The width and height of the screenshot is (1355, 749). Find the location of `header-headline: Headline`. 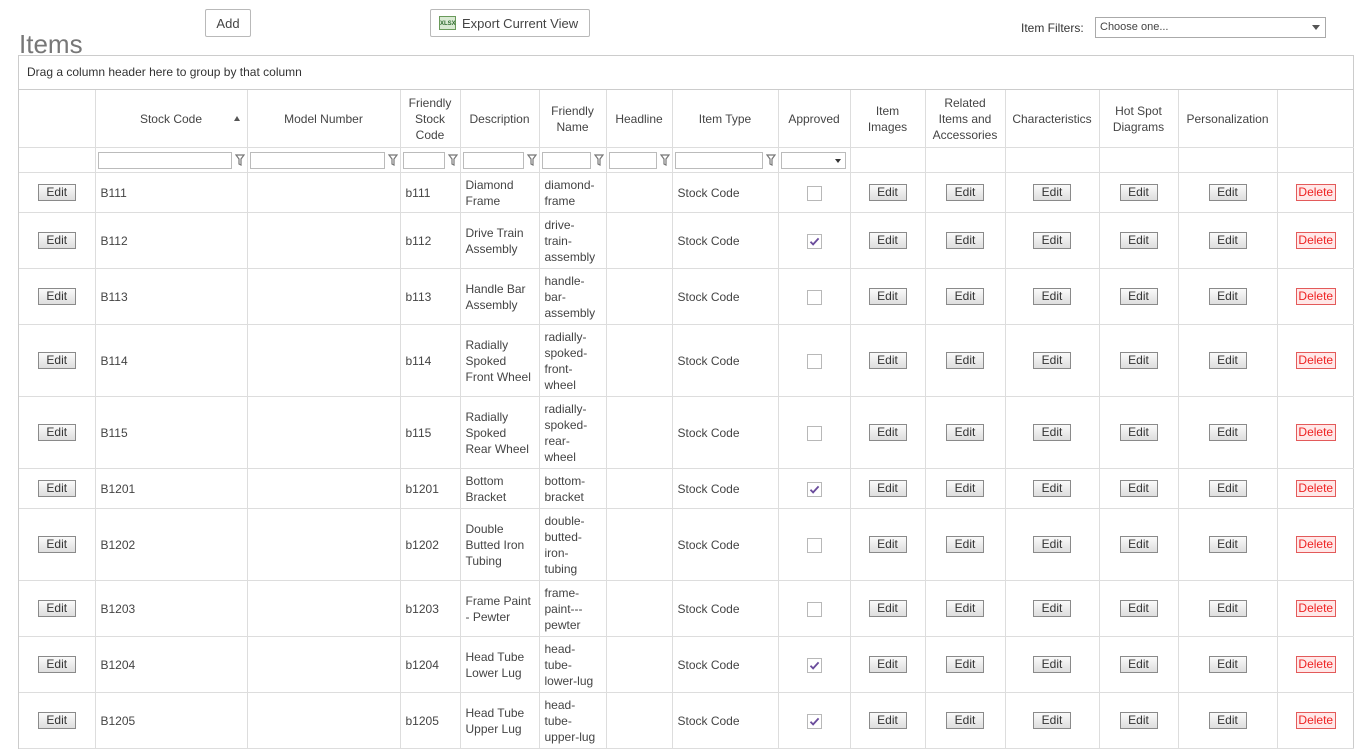

header-headline: Headline is located at coordinates (639, 119).